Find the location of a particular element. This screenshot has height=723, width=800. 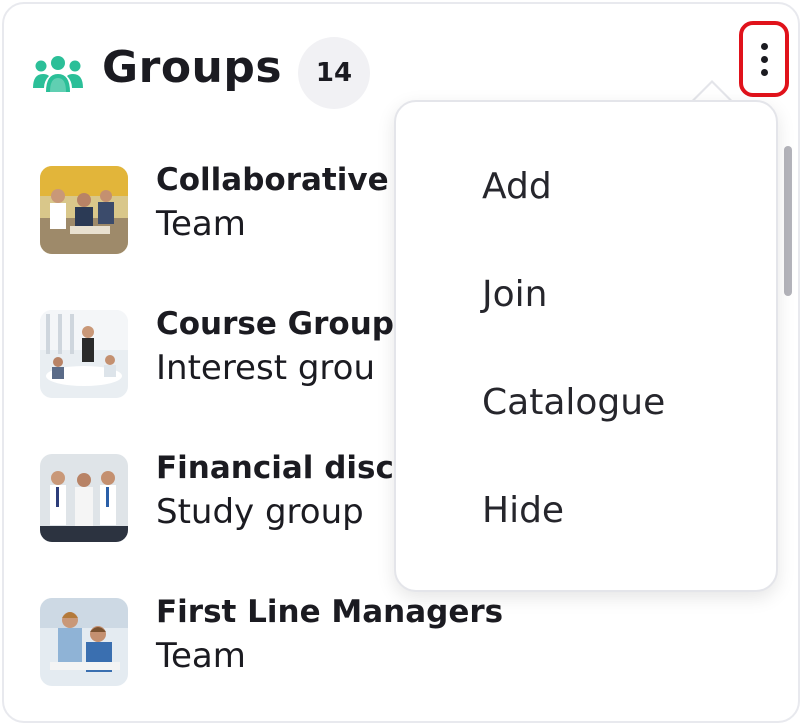

page-title: Groups is located at coordinates (192, 67).